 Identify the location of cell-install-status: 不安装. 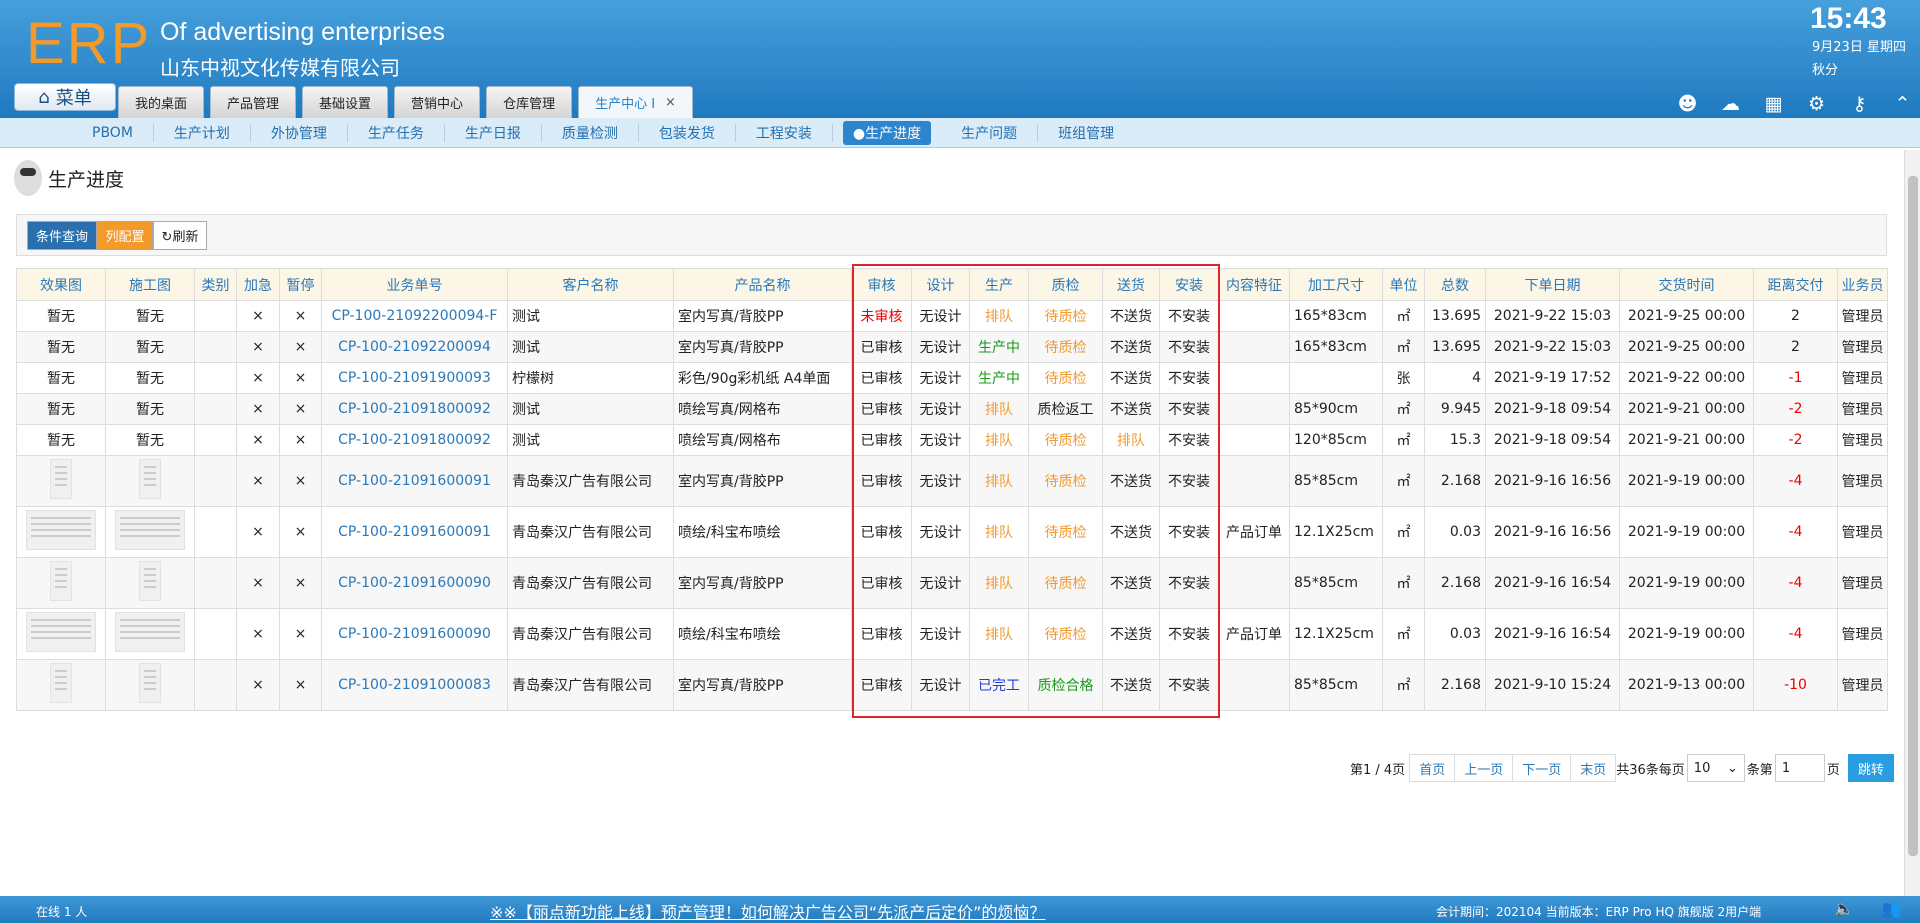
(1189, 481).